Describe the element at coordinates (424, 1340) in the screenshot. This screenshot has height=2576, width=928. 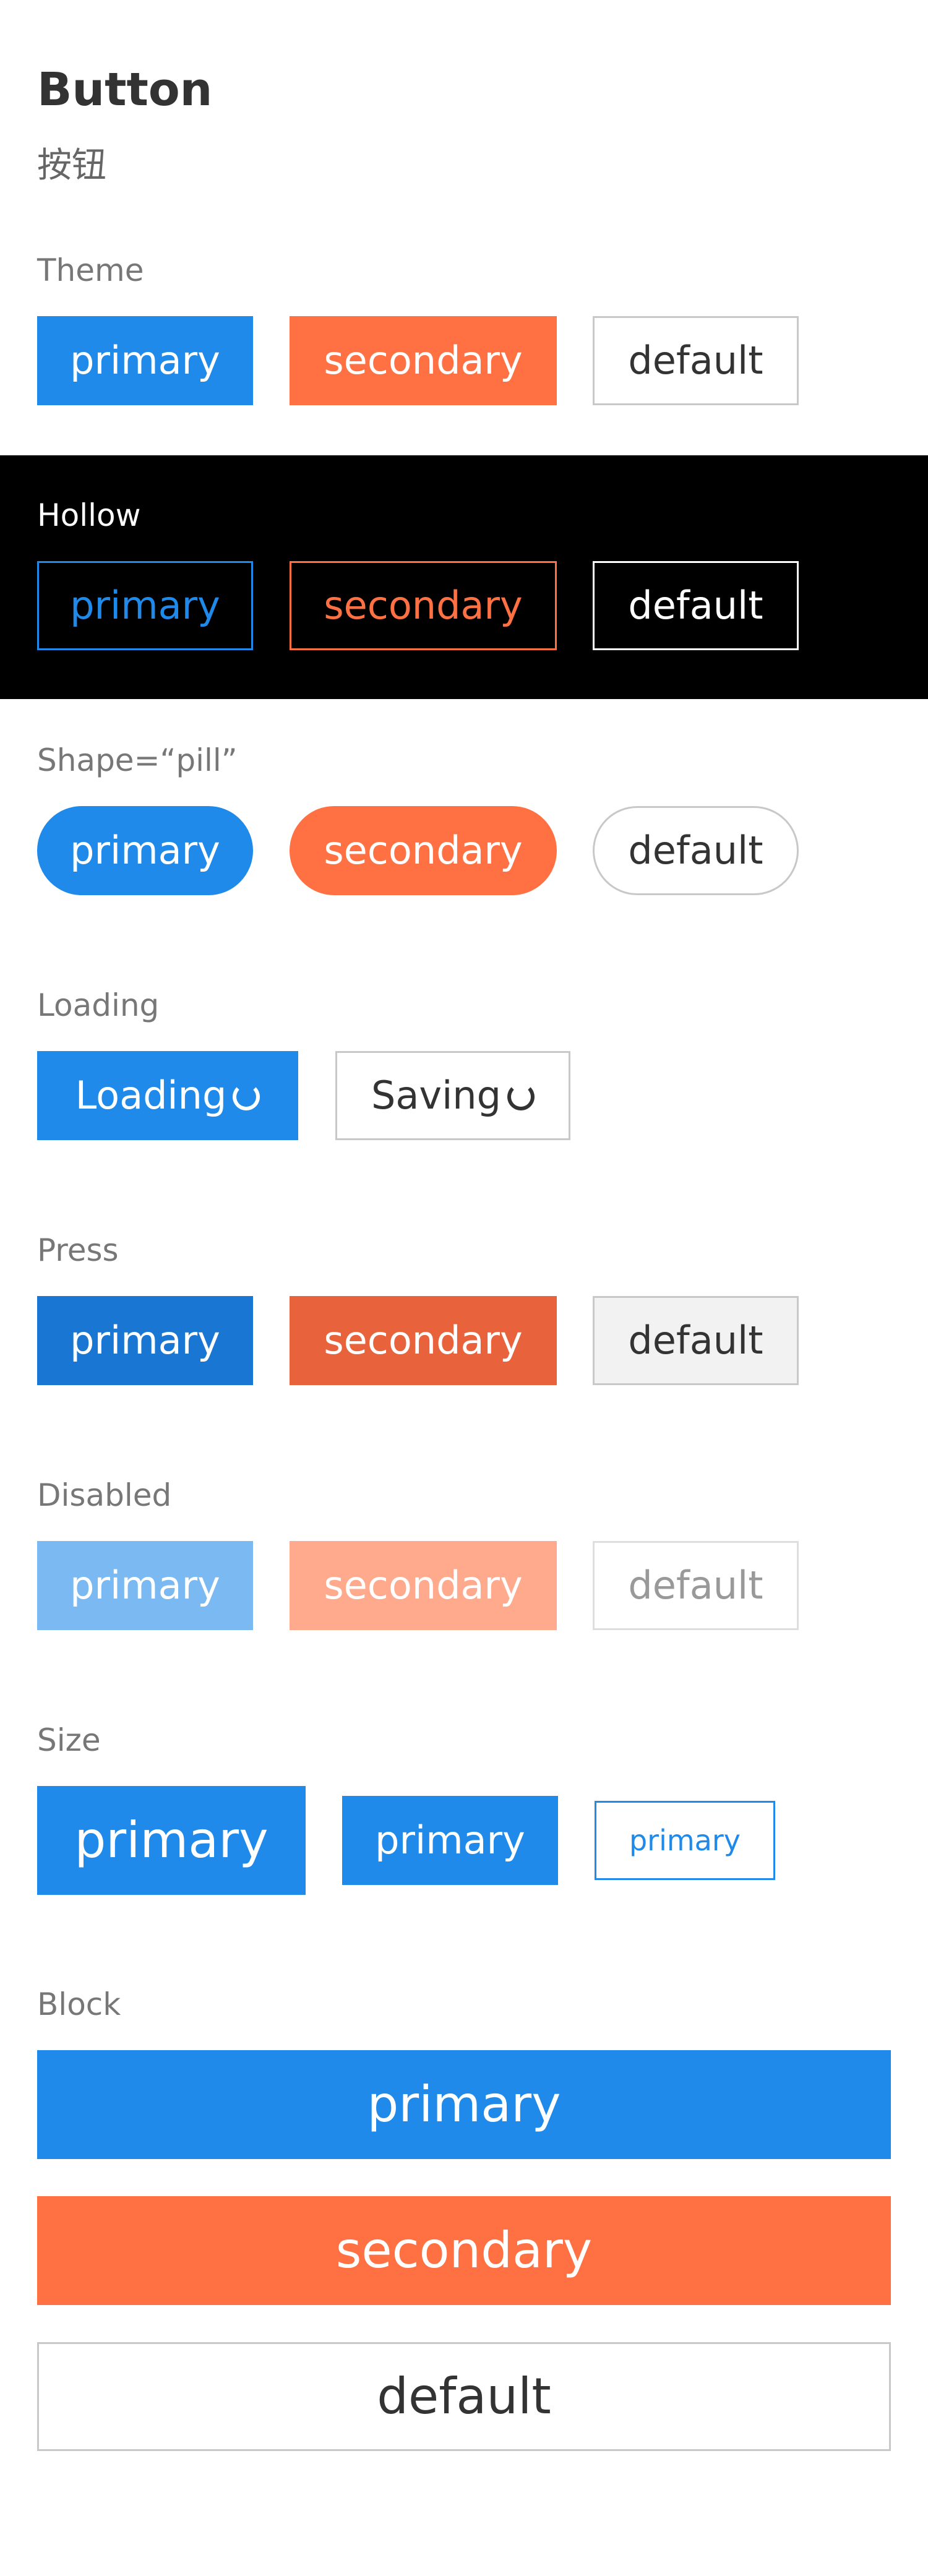
I see `press-secondary-button: secondary` at that location.